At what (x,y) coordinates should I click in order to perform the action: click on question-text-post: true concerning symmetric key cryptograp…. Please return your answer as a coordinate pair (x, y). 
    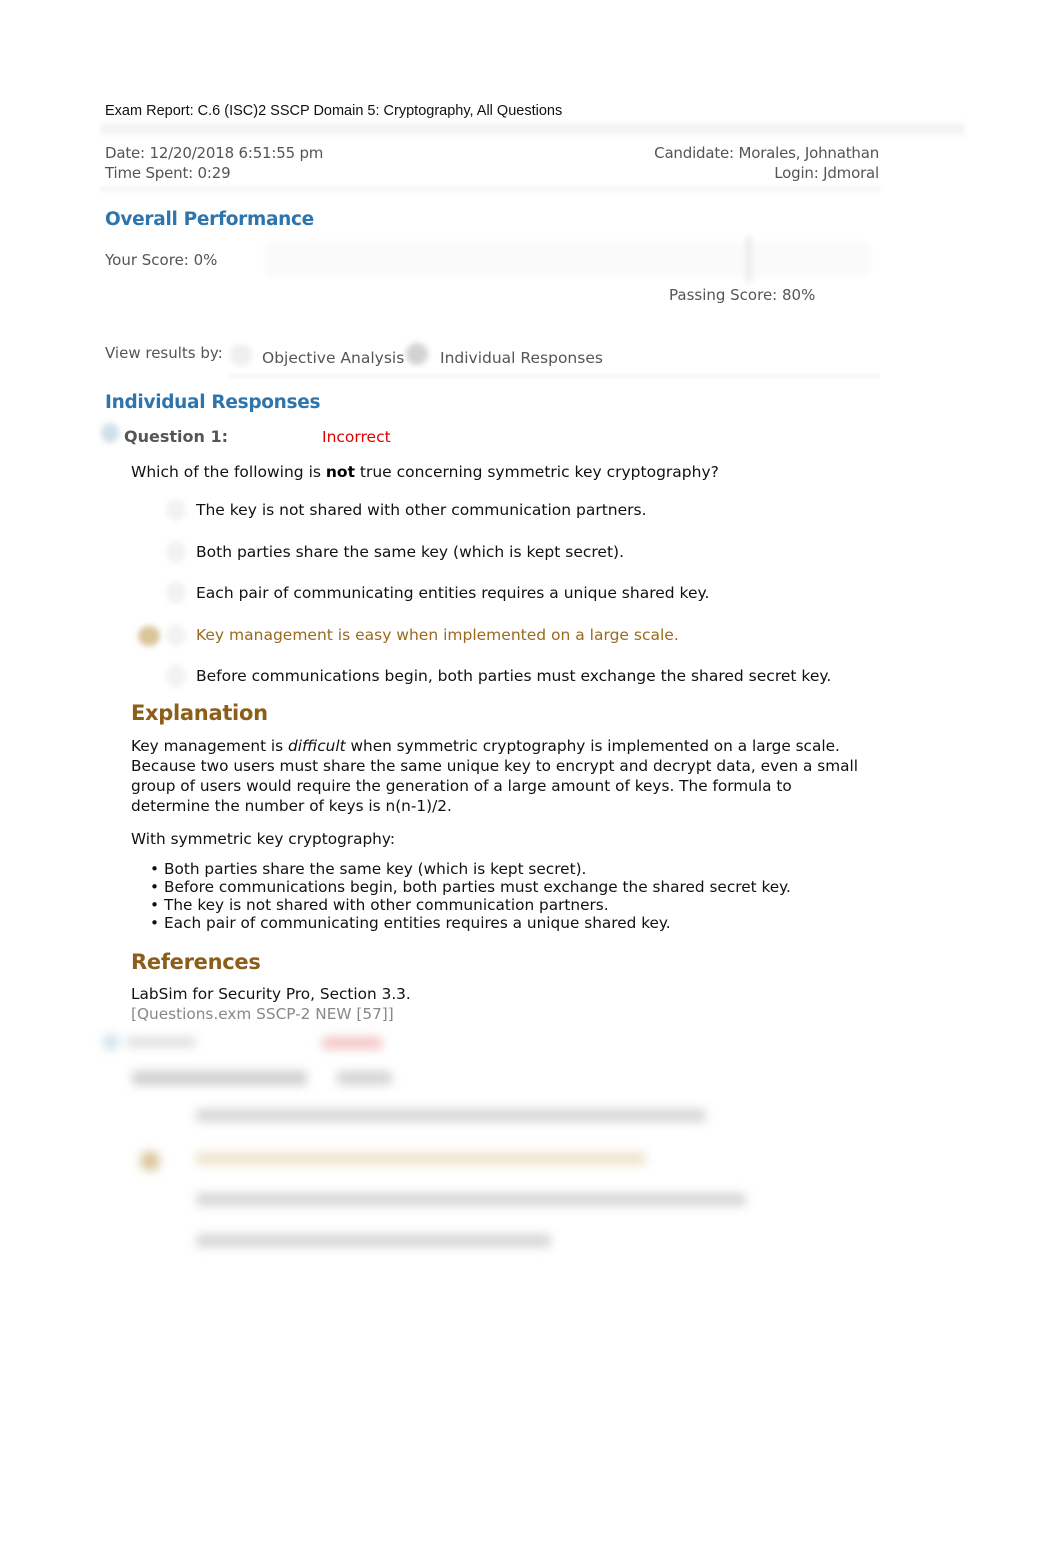
    Looking at the image, I should click on (536, 472).